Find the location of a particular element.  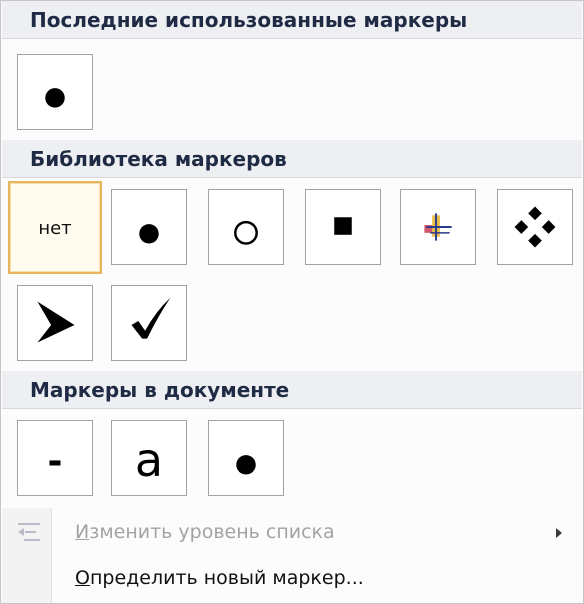

recent-bullets-header: Последние использованные маркеры is located at coordinates (292, 20).